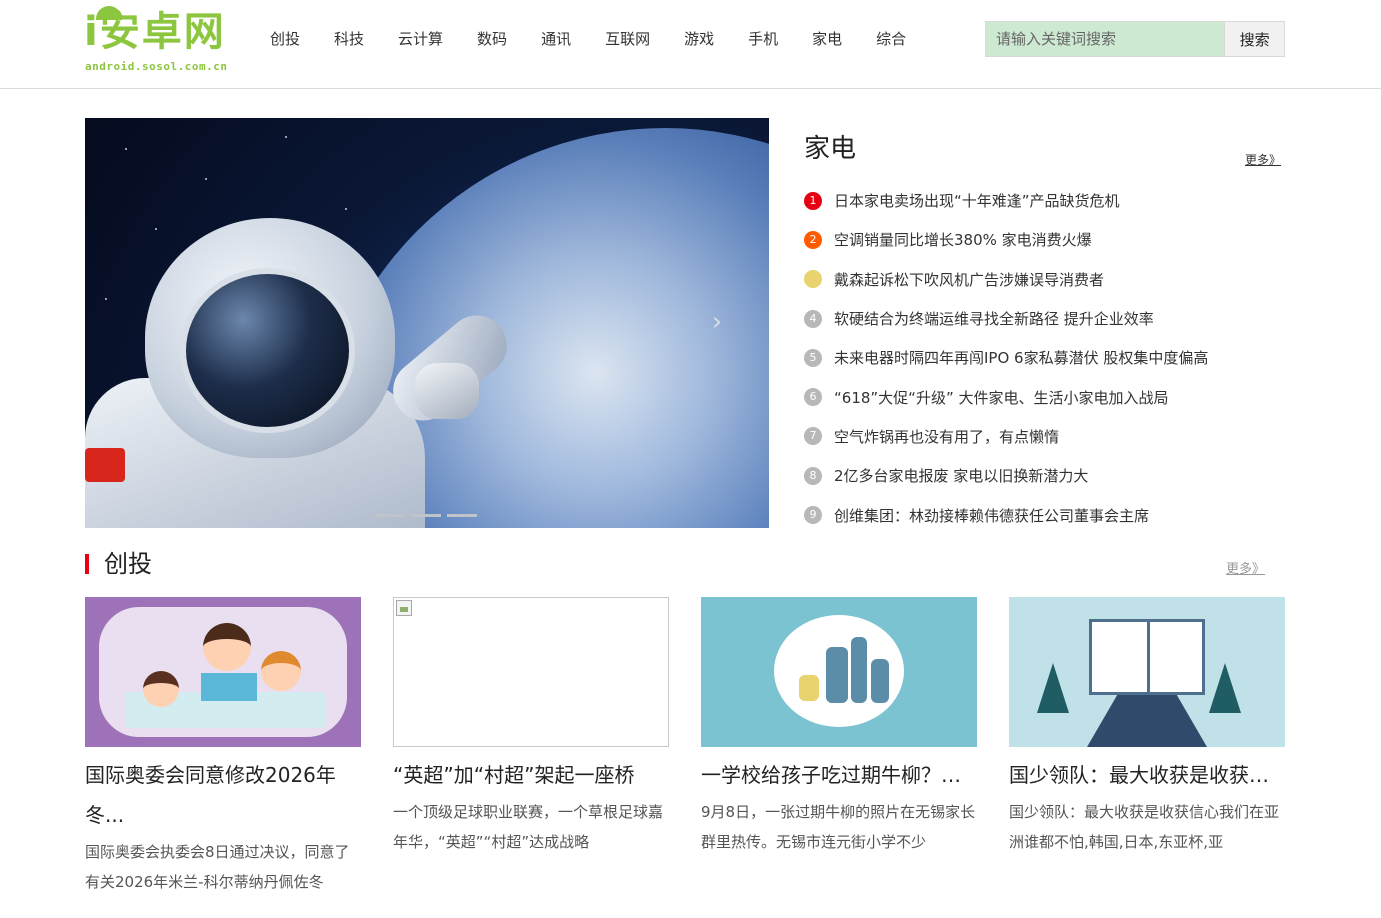 This screenshot has height=918, width=1381. Describe the element at coordinates (946, 436) in the screenshot. I see `news-title: 空气炸锅再也没有用了，有点懒惰` at that location.